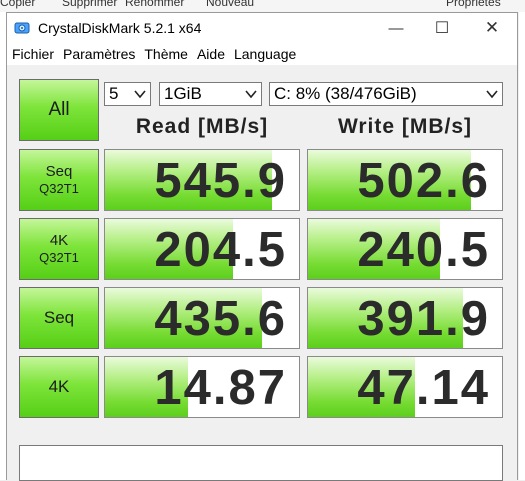  I want to click on menu-settings: Paramètres, so click(98, 54).